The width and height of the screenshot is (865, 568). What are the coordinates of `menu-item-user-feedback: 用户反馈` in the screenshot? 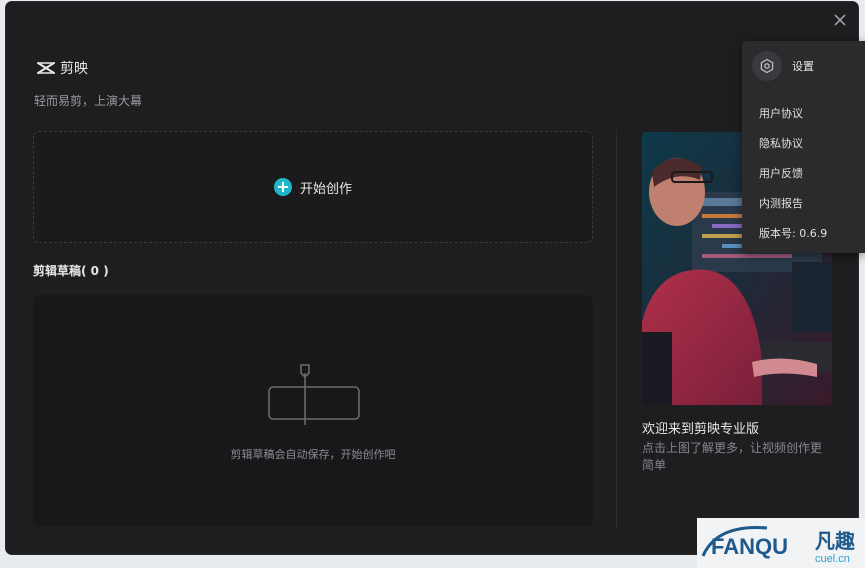 It's located at (781, 173).